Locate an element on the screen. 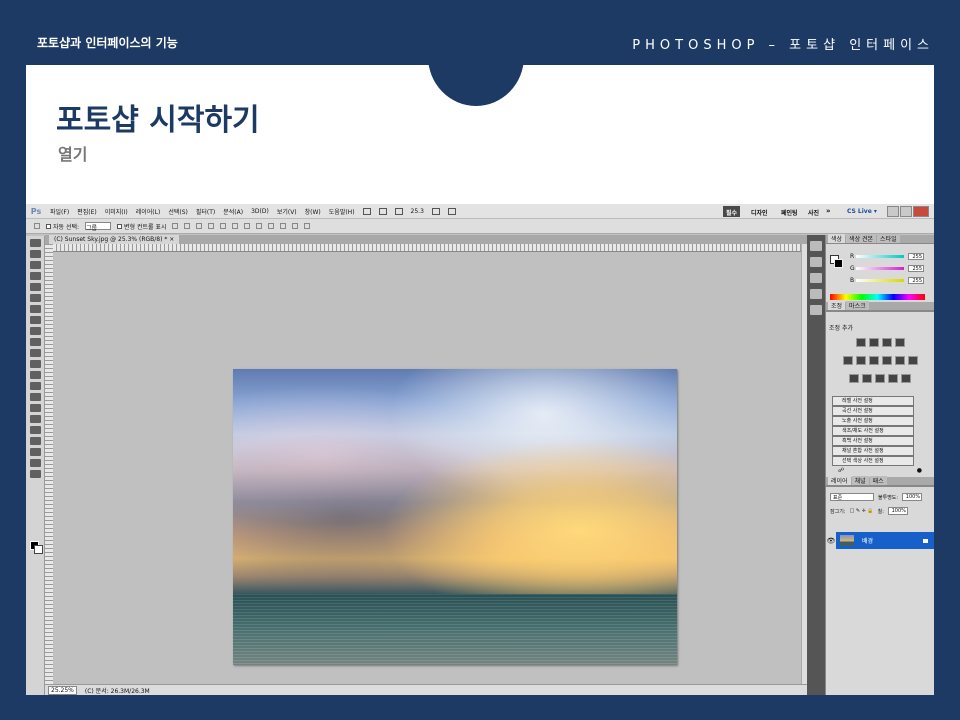 The width and height of the screenshot is (960, 720). gradient-map-icon is located at coordinates (893, 378).